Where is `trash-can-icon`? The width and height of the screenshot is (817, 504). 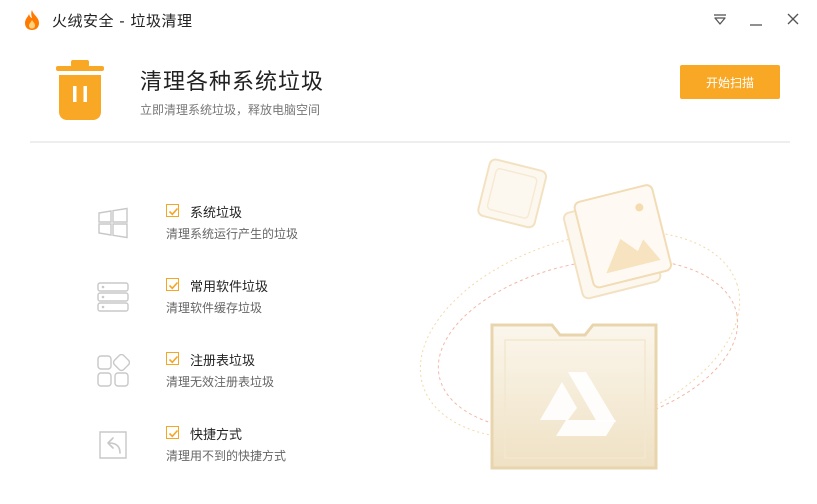
trash-can-icon is located at coordinates (80, 90).